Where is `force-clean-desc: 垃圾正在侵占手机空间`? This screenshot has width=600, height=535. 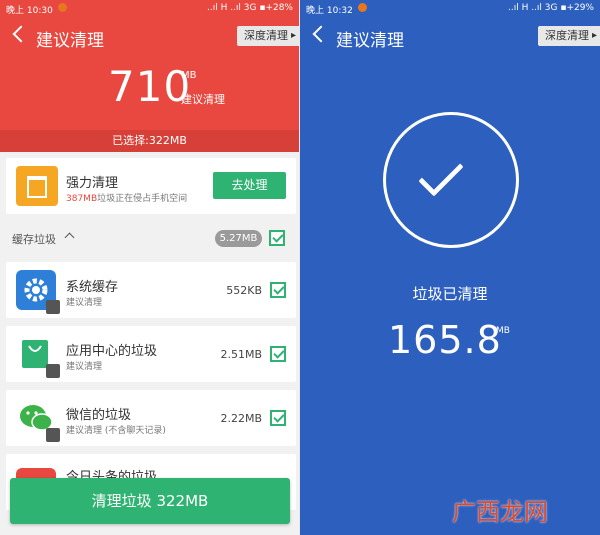
force-clean-desc: 垃圾正在侵占手机空间 is located at coordinates (142, 199).